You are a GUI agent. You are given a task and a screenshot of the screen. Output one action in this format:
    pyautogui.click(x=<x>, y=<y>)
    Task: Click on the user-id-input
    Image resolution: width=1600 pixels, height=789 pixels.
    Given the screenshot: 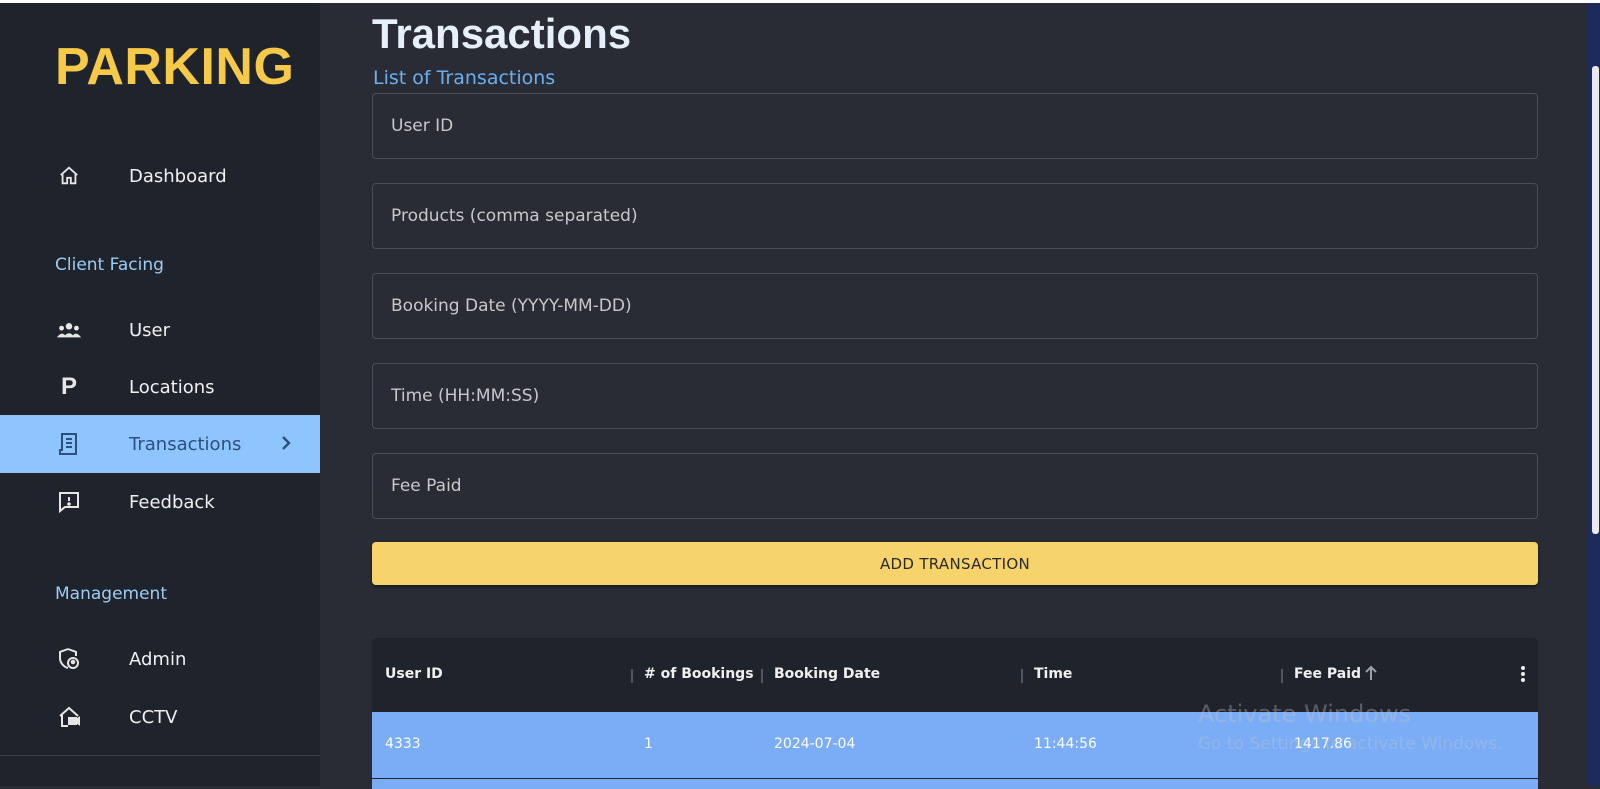 What is the action you would take?
    pyautogui.click(x=955, y=126)
    